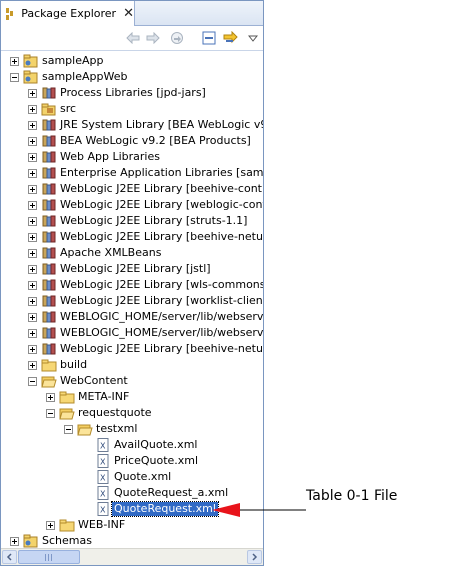  I want to click on tree-item-label: QuoteRequest.xml, so click(165, 509).